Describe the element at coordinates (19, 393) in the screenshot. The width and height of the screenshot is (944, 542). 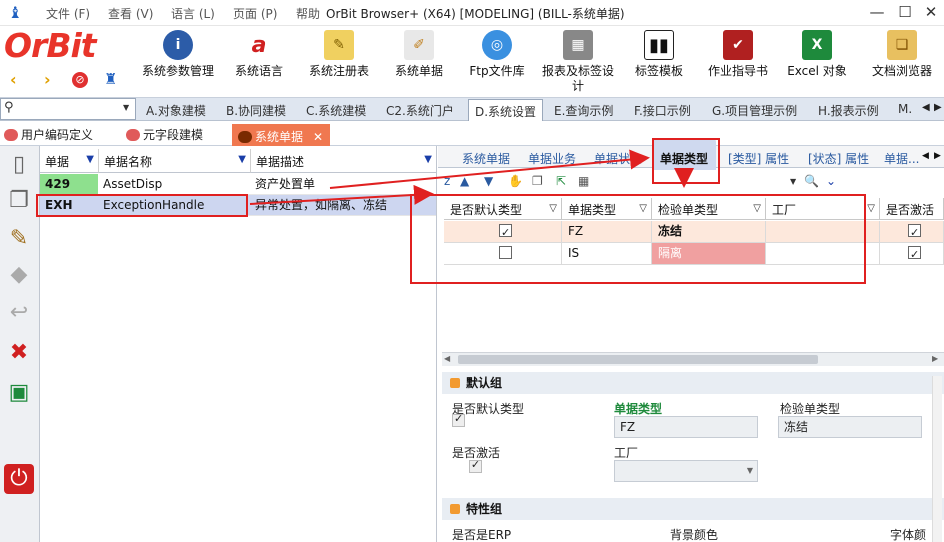
I see `export-excel-icon: ▣` at that location.